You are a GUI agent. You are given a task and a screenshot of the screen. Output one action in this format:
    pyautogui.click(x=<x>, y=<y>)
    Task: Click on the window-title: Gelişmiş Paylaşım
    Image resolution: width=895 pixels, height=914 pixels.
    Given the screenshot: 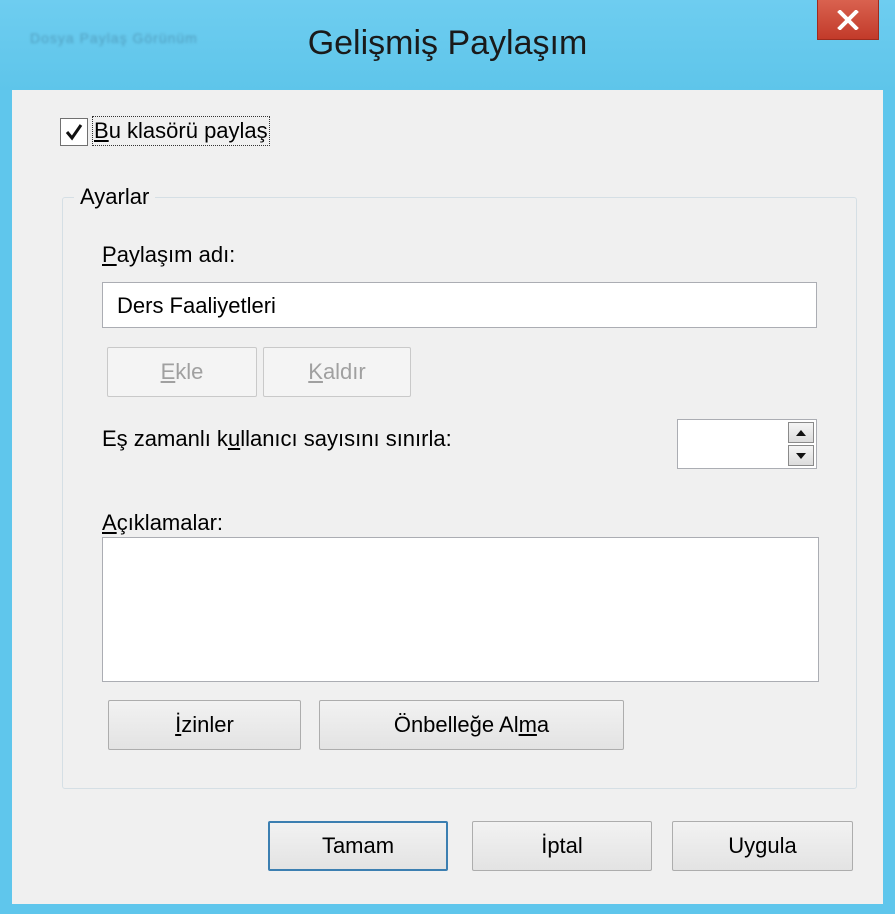 What is the action you would take?
    pyautogui.click(x=447, y=43)
    